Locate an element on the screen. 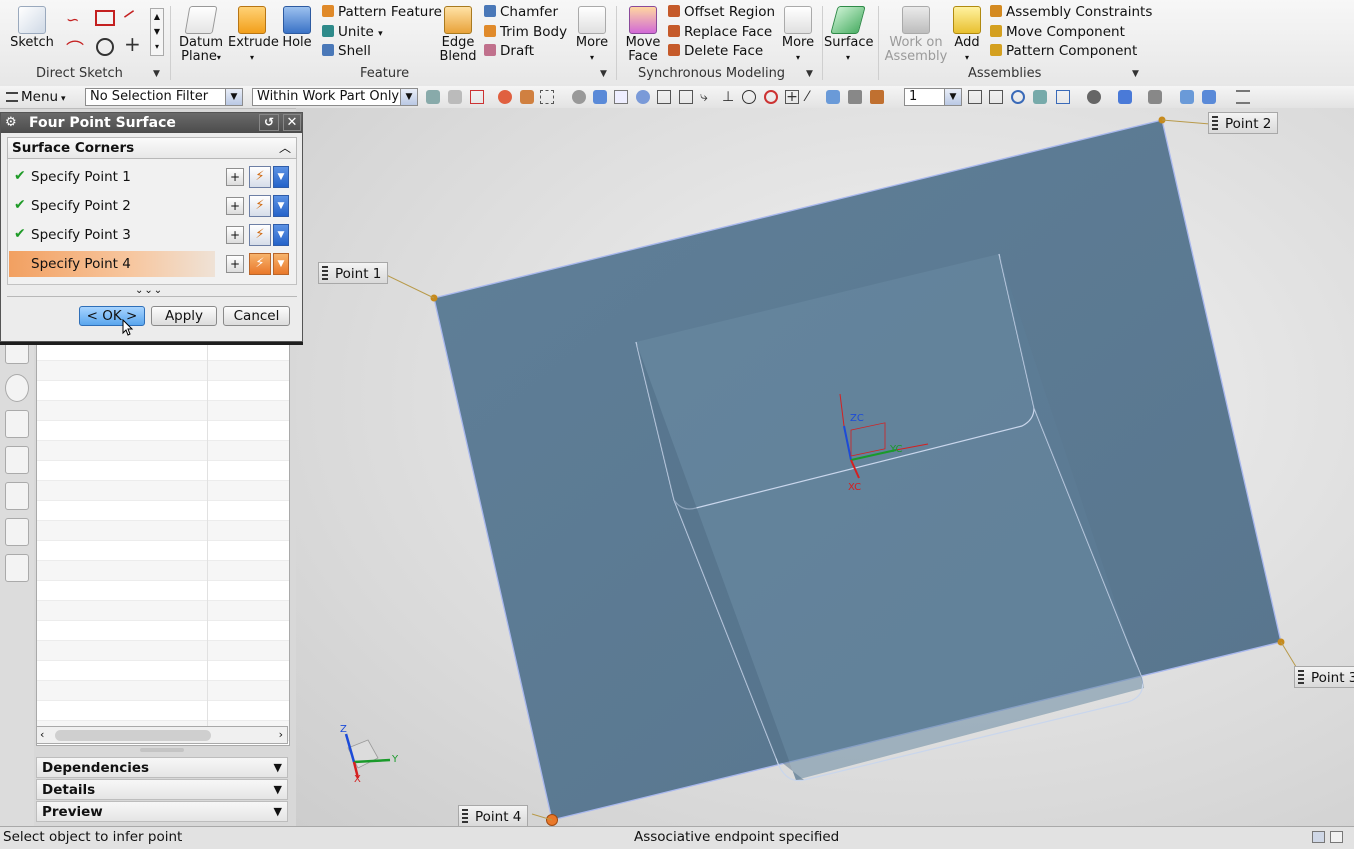 This screenshot has width=1354, height=849. select-icon is located at coordinates (505, 97).